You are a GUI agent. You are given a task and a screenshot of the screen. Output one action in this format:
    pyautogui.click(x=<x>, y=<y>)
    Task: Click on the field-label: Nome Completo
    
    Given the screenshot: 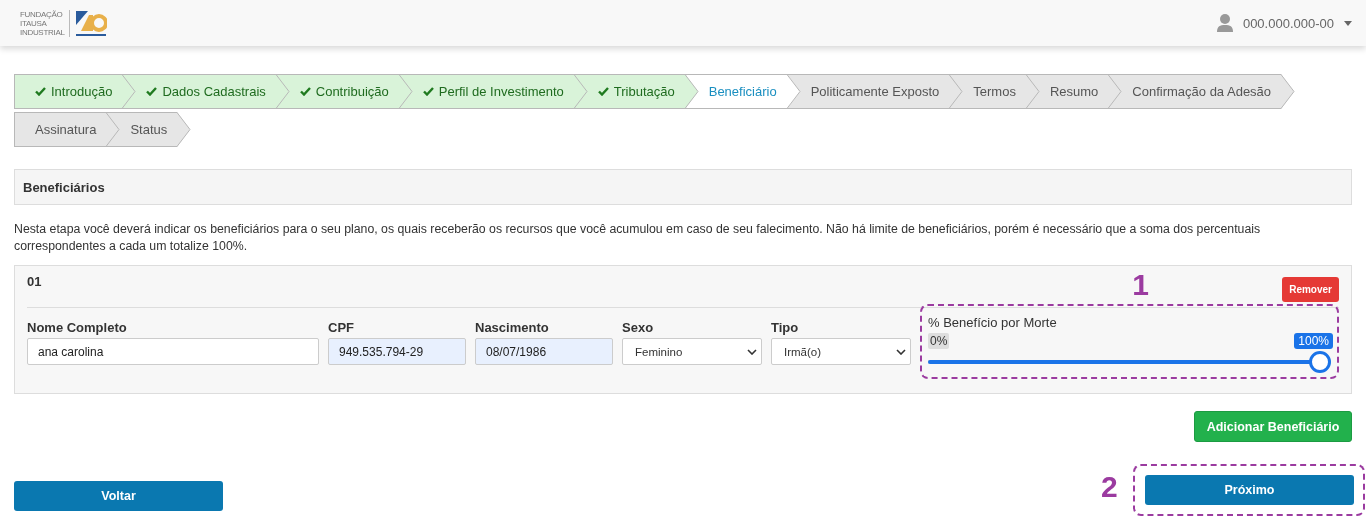 What is the action you would take?
    pyautogui.click(x=77, y=327)
    